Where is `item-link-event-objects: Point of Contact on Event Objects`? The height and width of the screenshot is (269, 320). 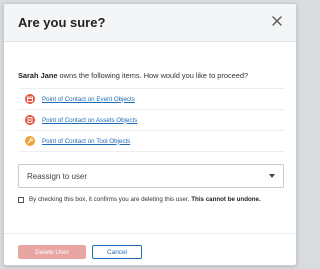
item-link-event-objects: Point of Contact on Event Objects is located at coordinates (88, 99).